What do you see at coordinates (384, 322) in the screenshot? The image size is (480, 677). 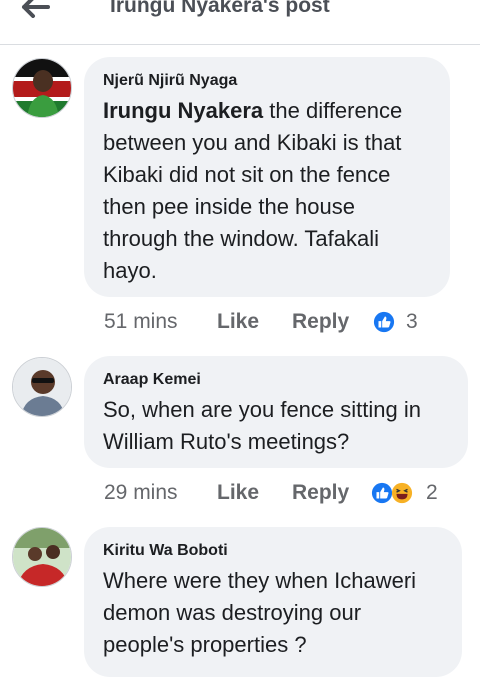 I see `like-reaction-icon` at bounding box center [384, 322].